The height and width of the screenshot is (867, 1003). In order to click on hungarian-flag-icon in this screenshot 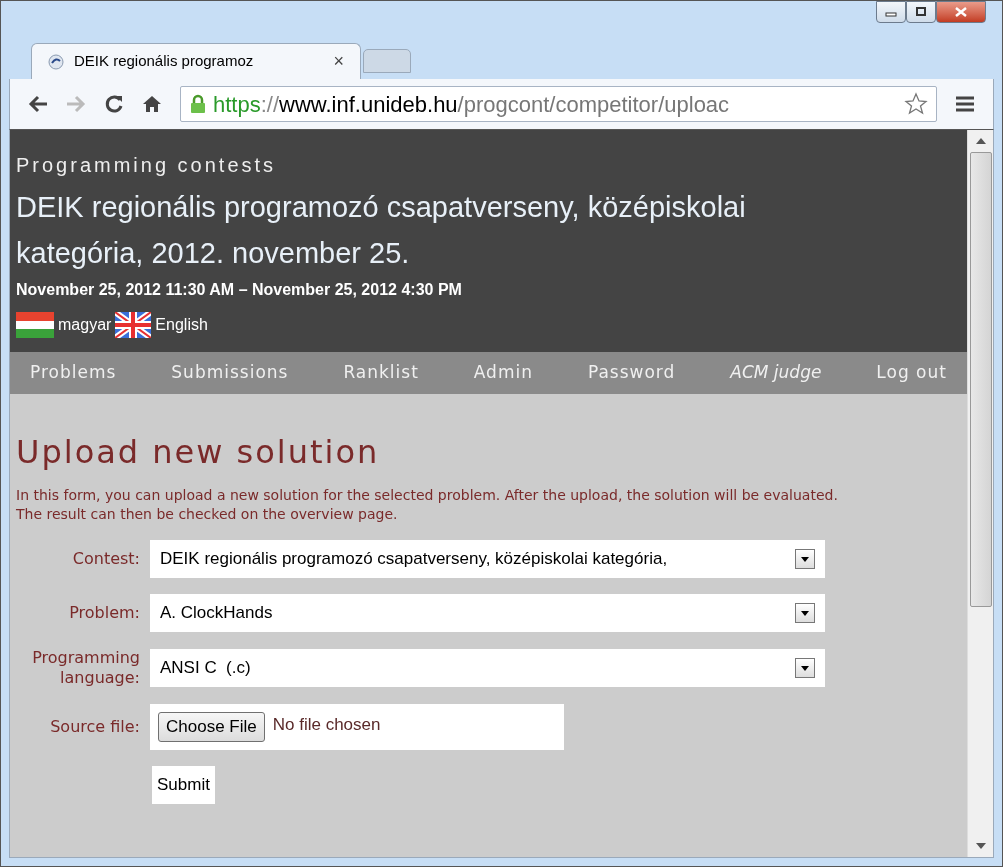, I will do `click(35, 325)`.